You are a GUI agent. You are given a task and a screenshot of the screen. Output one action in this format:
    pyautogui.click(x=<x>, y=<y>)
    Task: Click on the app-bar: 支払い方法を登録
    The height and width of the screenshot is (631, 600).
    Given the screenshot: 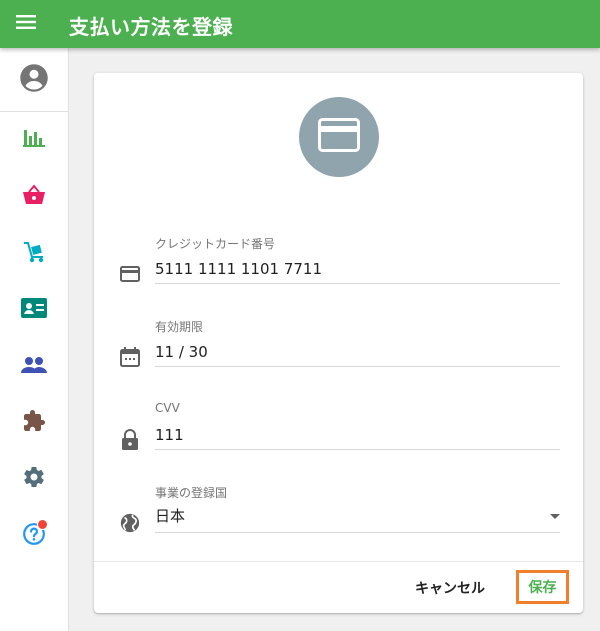 What is the action you would take?
    pyautogui.click(x=300, y=24)
    